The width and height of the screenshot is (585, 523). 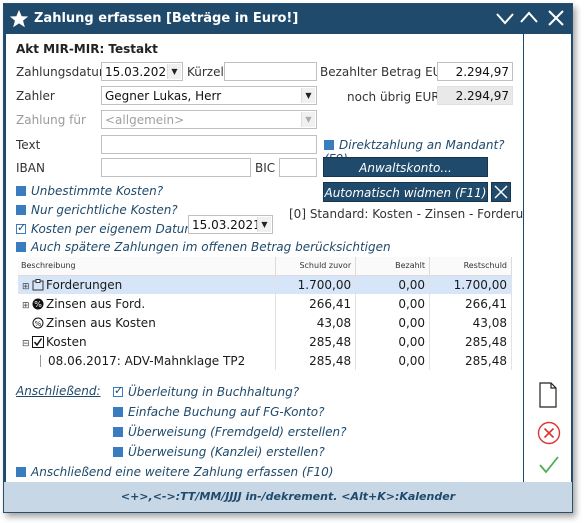 What do you see at coordinates (226, 225) in the screenshot?
I see `kosten-datum-value: 15.03.2021` at bounding box center [226, 225].